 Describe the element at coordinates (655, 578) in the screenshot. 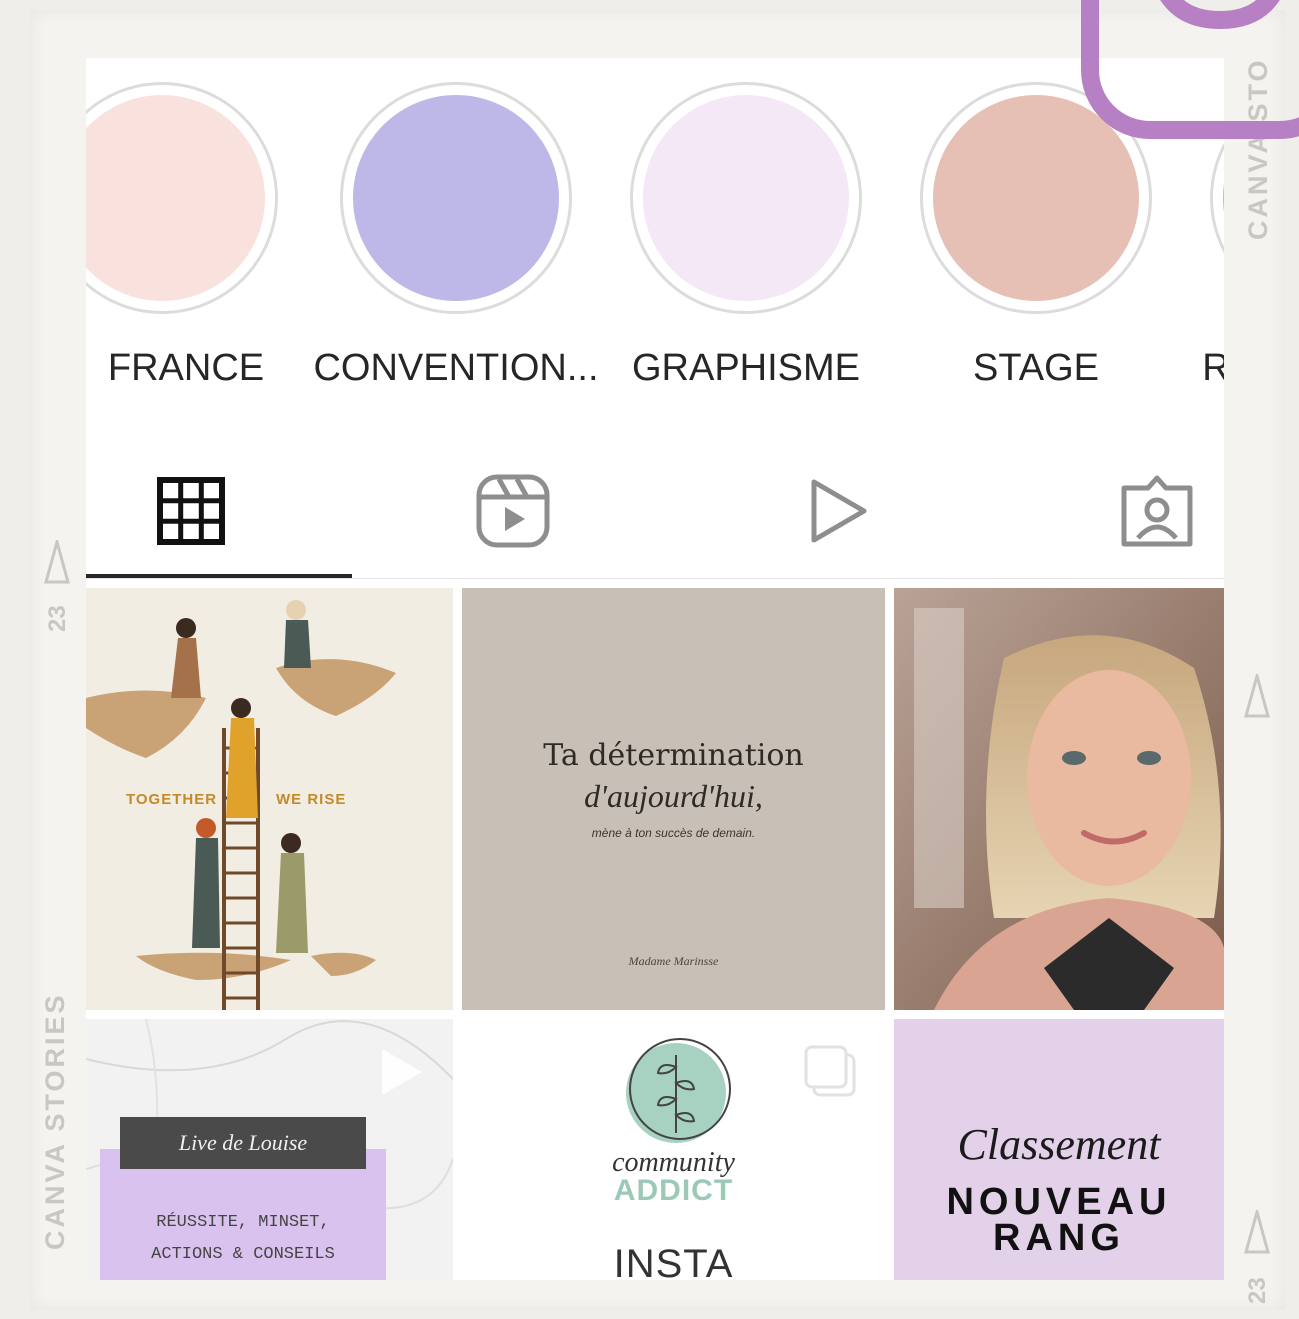

I see `tab-divider` at that location.